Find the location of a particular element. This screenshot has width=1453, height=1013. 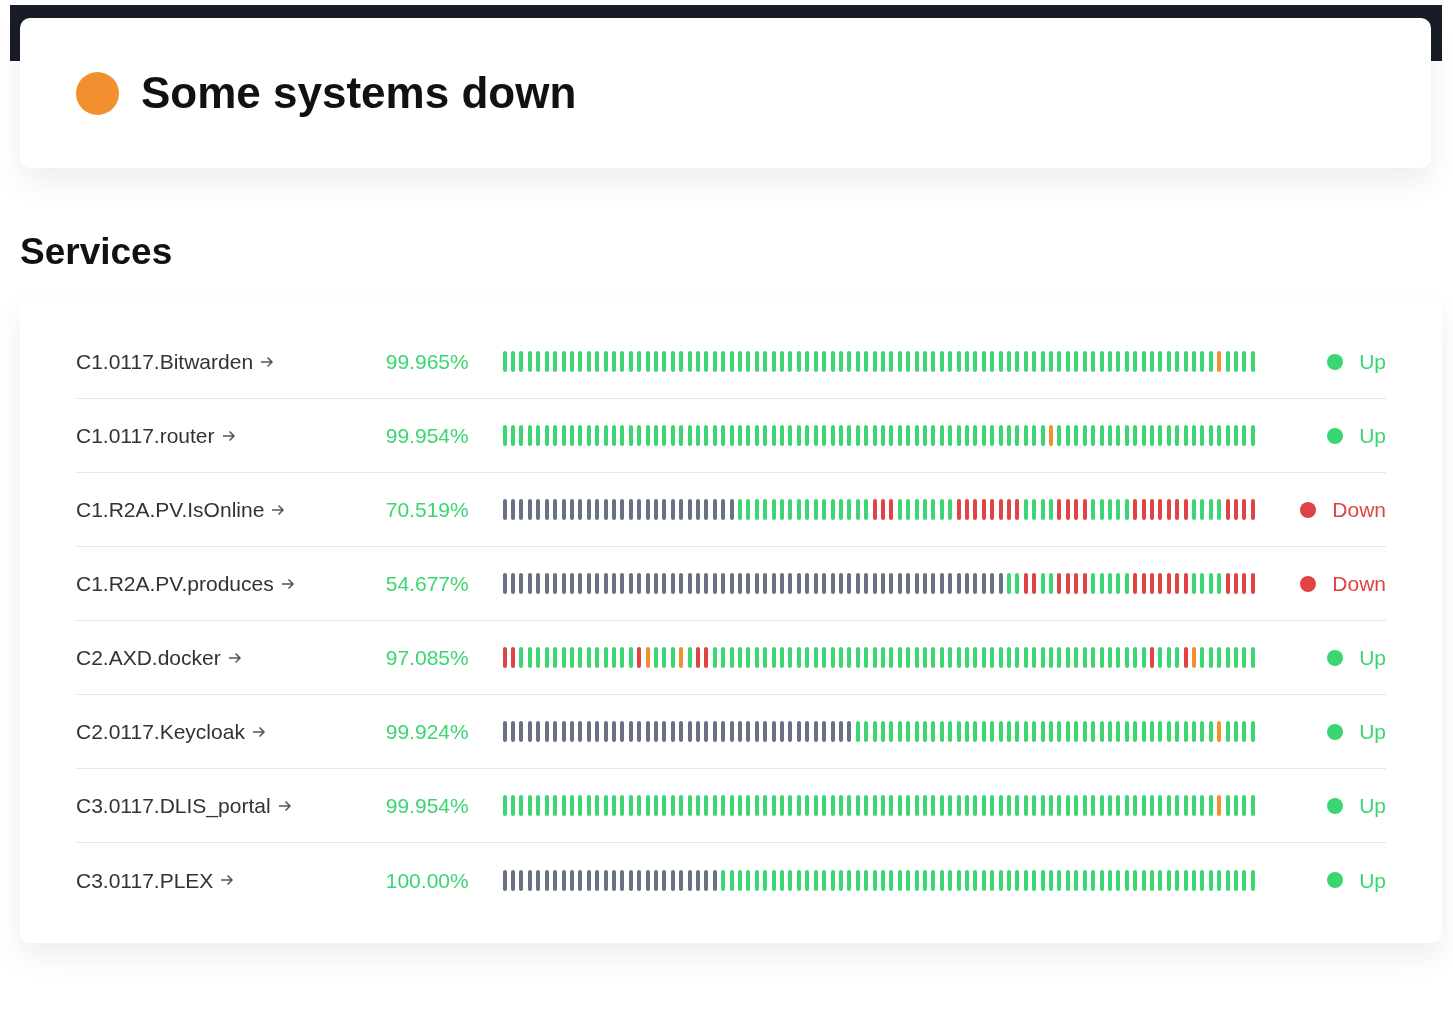

service-link: C2.0117.Keycloak is located at coordinates (231, 732).